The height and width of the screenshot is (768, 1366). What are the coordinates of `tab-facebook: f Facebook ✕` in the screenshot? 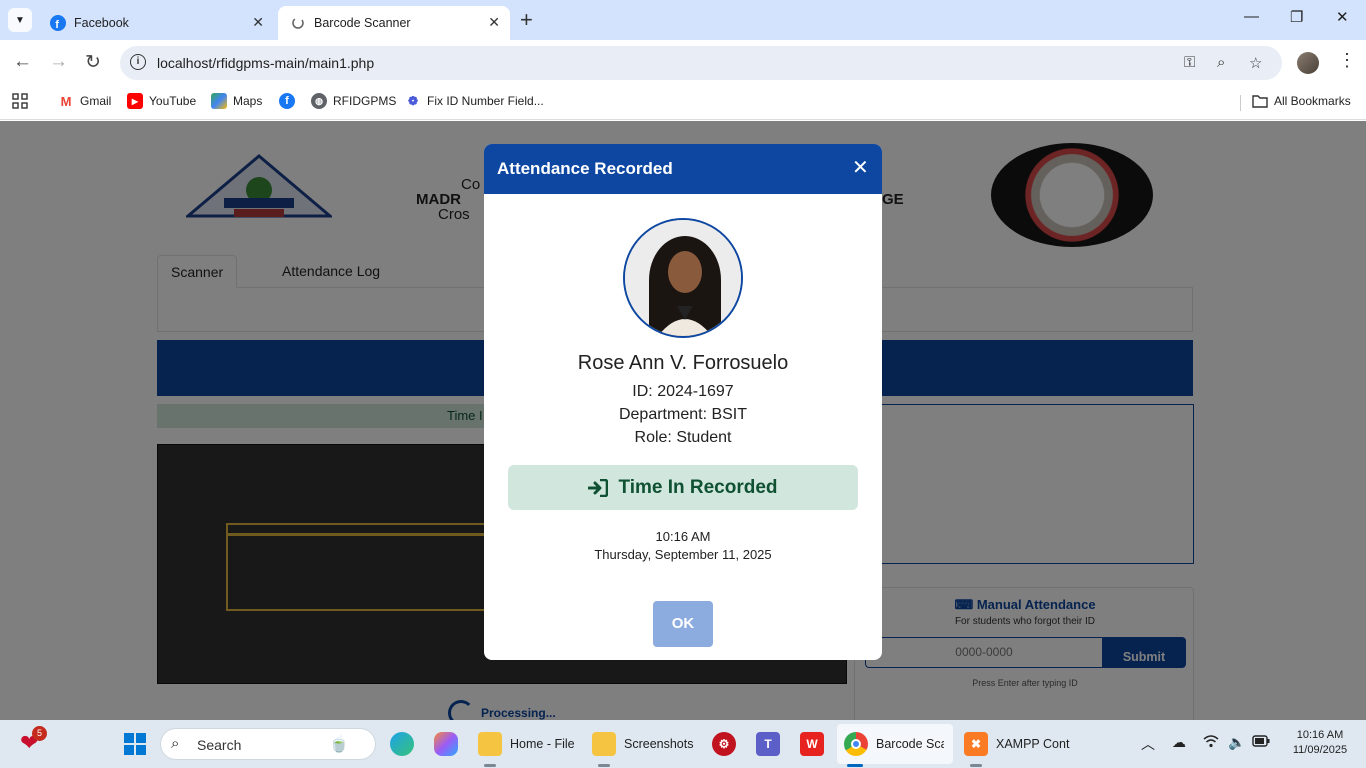 It's located at (156, 23).